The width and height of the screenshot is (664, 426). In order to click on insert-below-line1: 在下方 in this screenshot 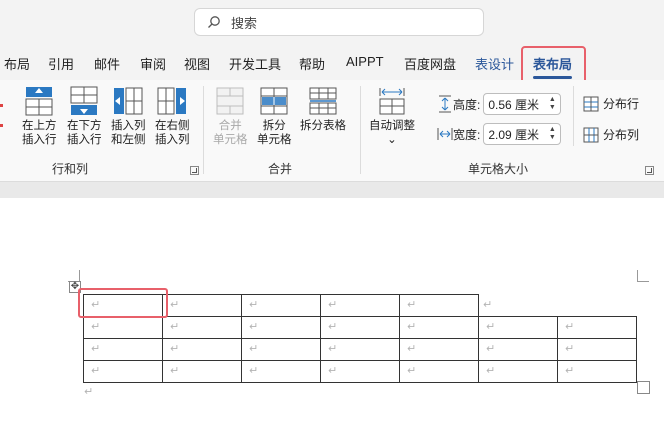, I will do `click(84, 126)`.